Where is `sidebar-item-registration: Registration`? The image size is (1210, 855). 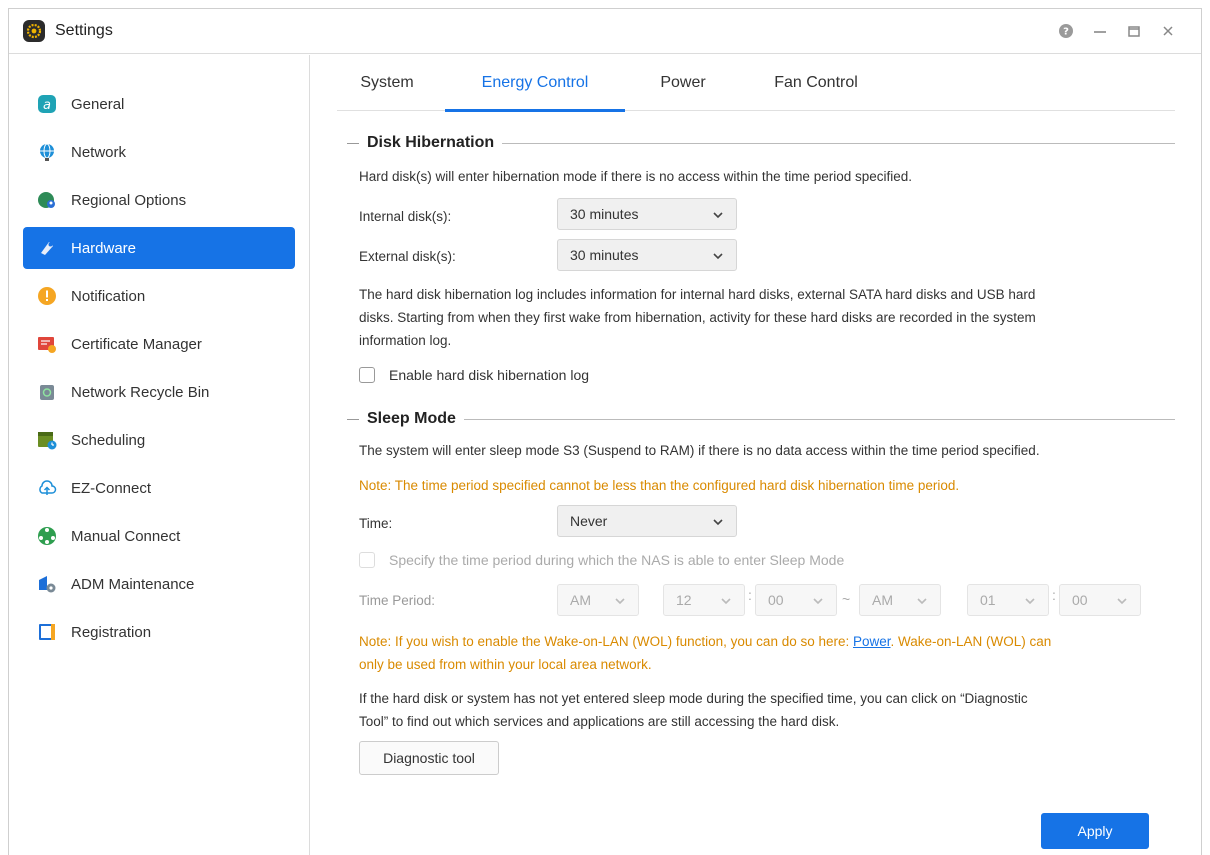 sidebar-item-registration: Registration is located at coordinates (159, 632).